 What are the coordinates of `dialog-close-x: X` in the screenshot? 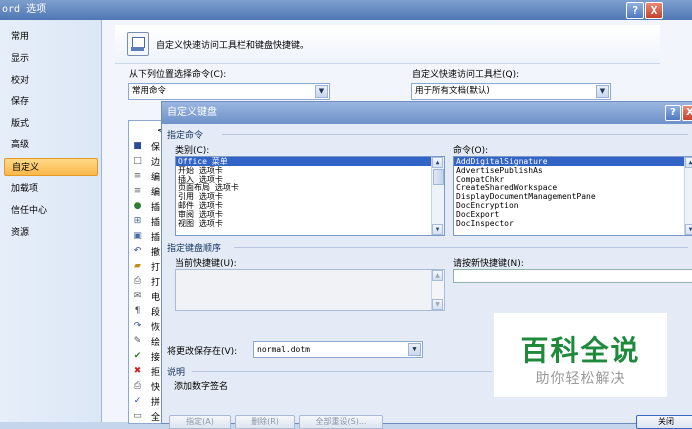 It's located at (687, 113).